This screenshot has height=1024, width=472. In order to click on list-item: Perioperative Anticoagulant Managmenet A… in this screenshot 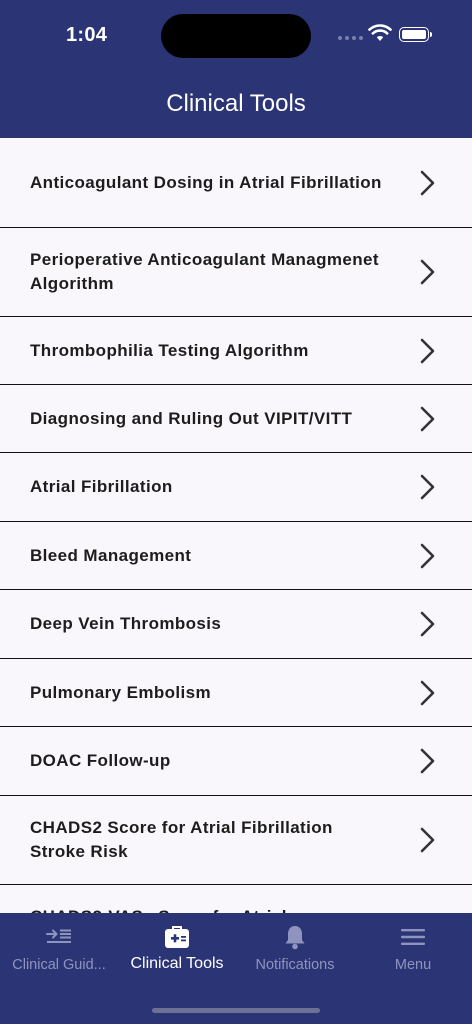, I will do `click(236, 272)`.